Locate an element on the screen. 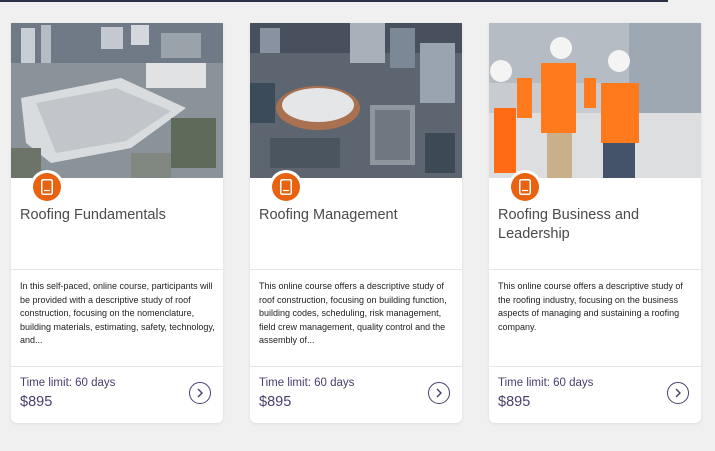  course-title: Roofing Business and Leadership is located at coordinates (595, 225).